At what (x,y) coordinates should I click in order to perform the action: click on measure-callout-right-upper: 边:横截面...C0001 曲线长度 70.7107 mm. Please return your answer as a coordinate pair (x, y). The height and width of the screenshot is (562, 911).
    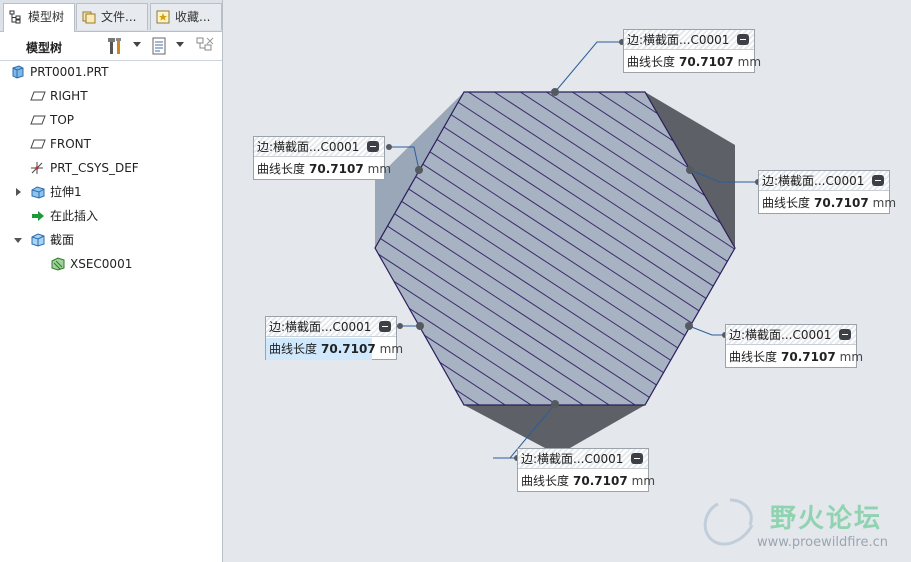
    Looking at the image, I should click on (827, 192).